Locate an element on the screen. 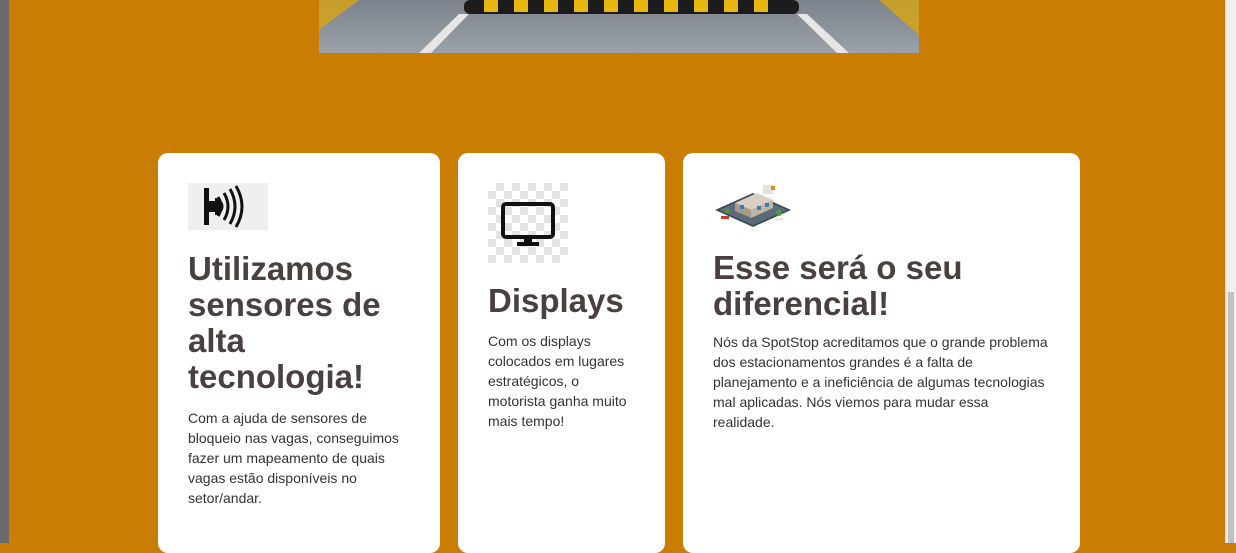 Image resolution: width=1236 pixels, height=553 pixels. scrollbar-thumb is located at coordinates (1231, 417).